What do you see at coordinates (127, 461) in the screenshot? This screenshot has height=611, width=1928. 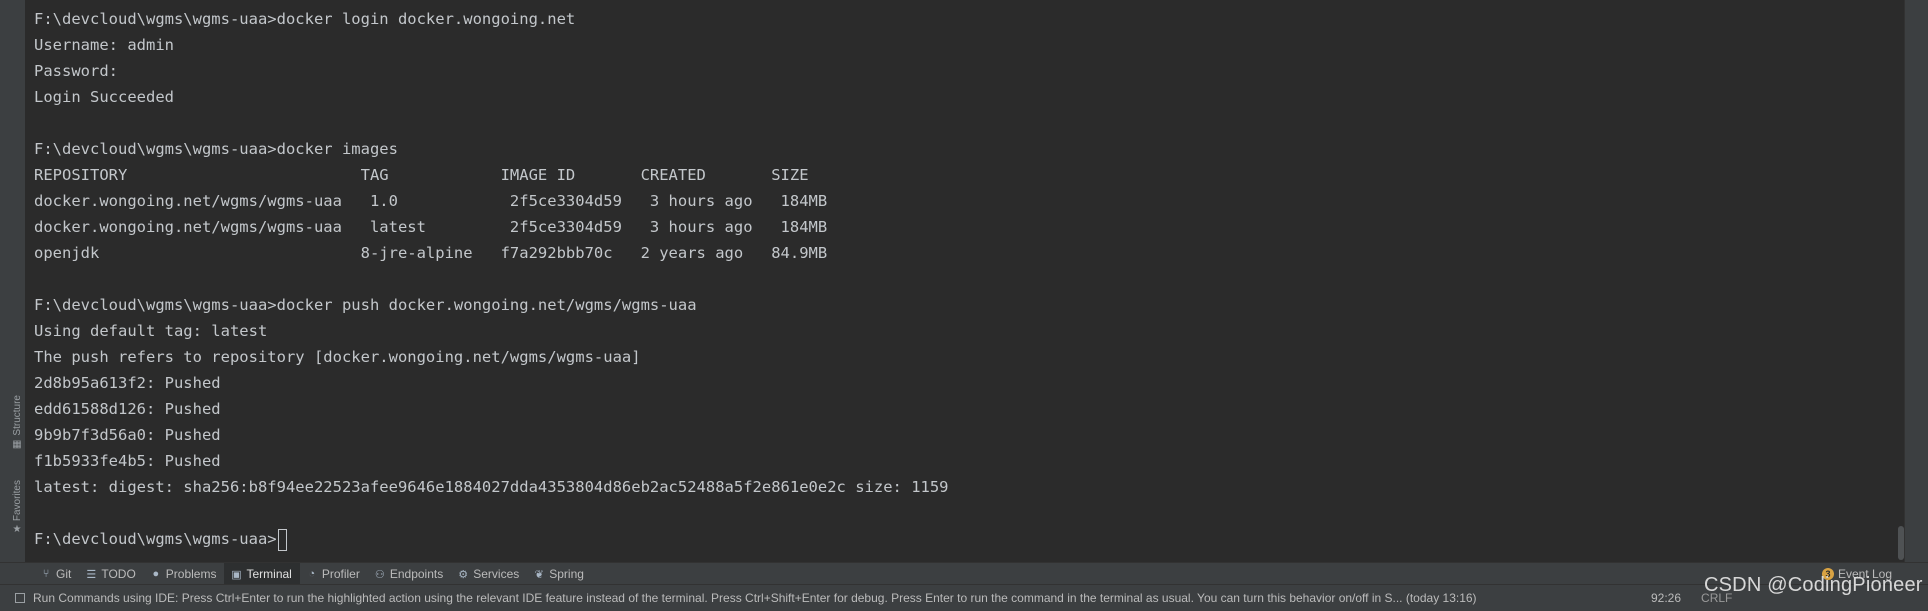 I see `terminal-line: f1b5933fe4b5: Pushed` at bounding box center [127, 461].